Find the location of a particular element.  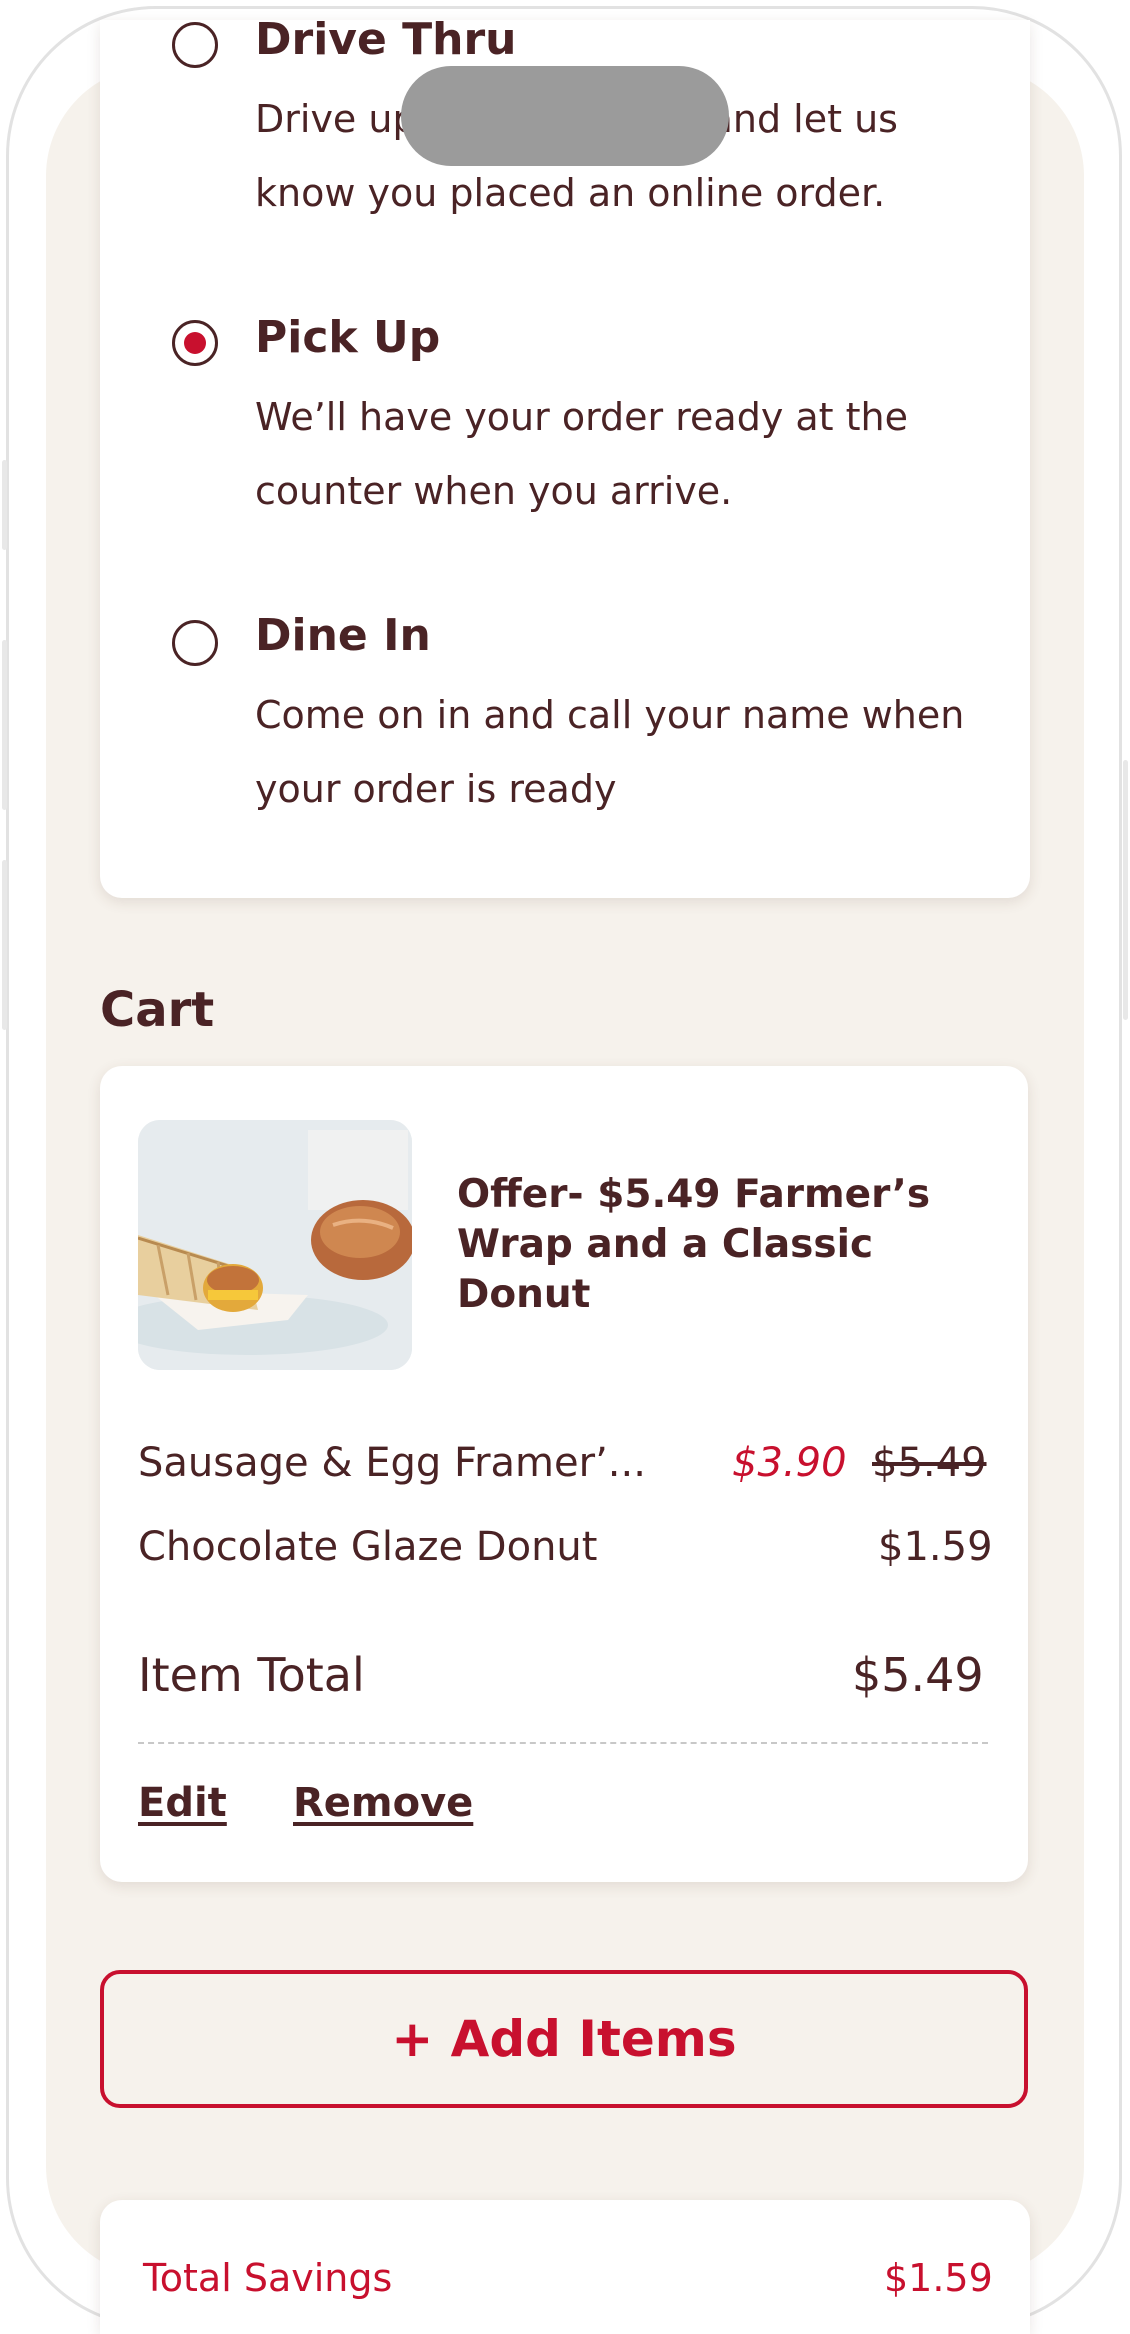

sale-price: $3.90 is located at coordinates (789, 1463).